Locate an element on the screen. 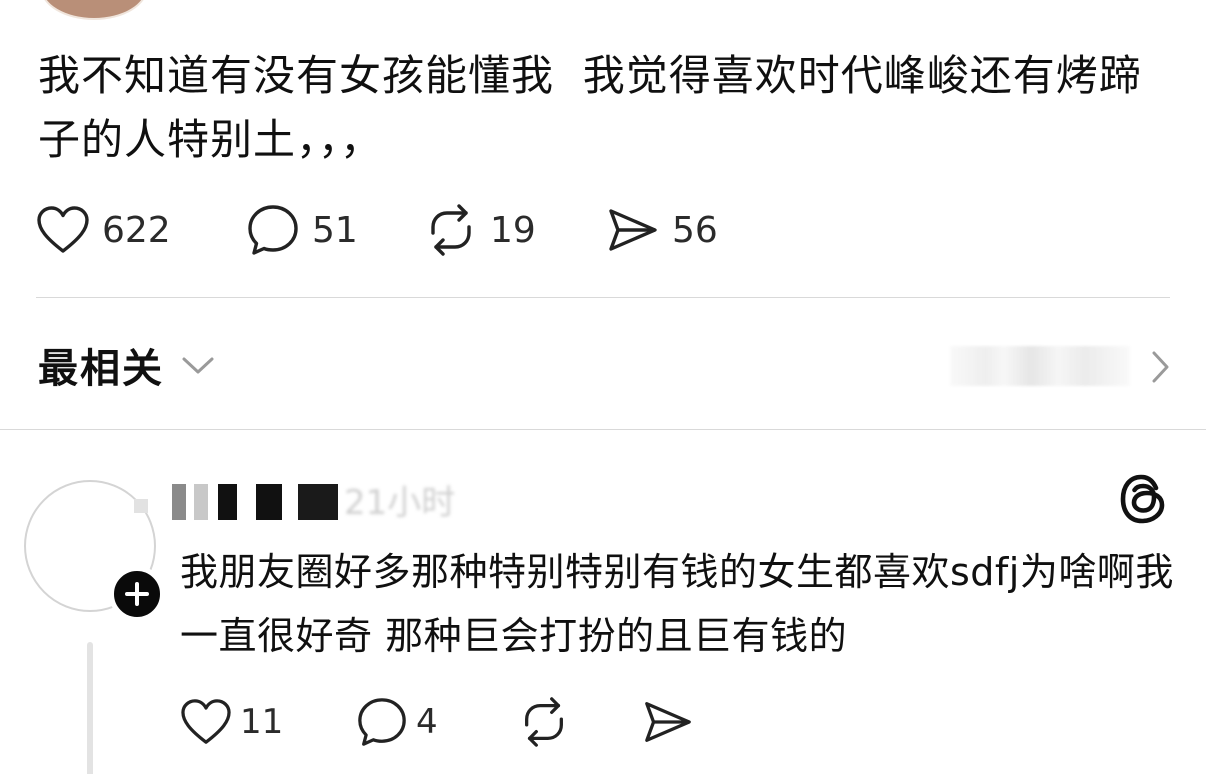  like-button: 622 is located at coordinates (141, 230).